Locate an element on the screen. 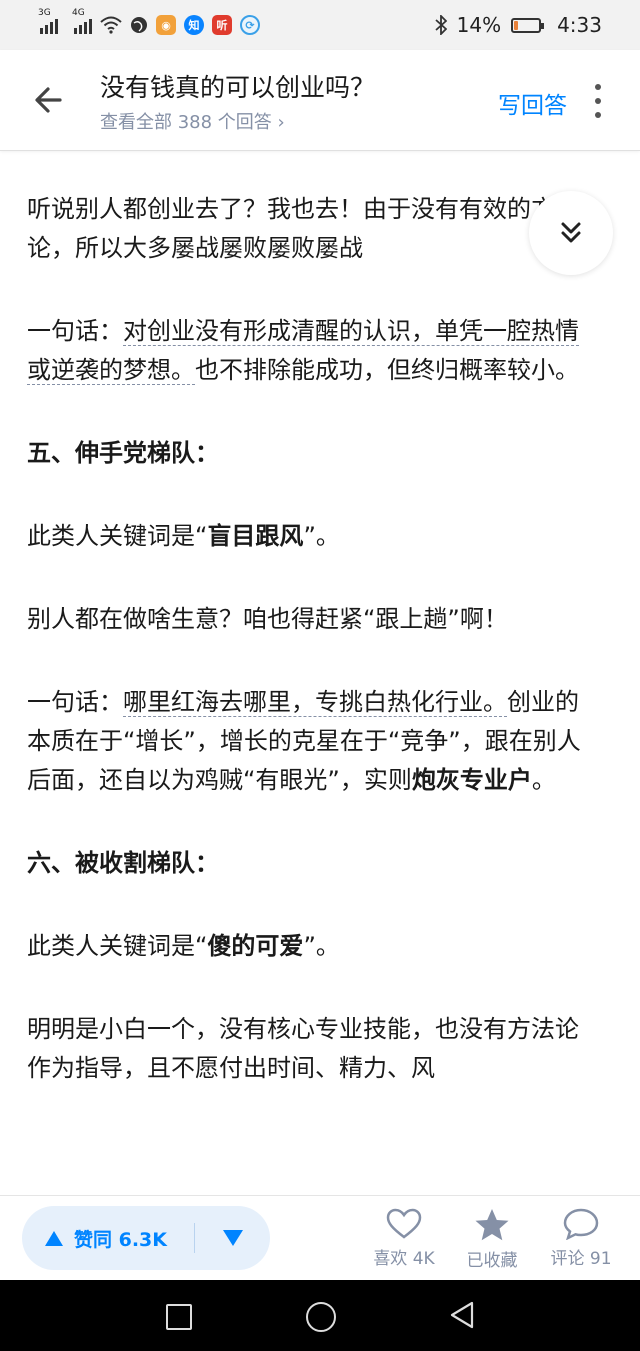 This screenshot has width=640, height=1351. status-left-icons: 3G 4G ◉ 知 听 ⟳ is located at coordinates (149, 21).